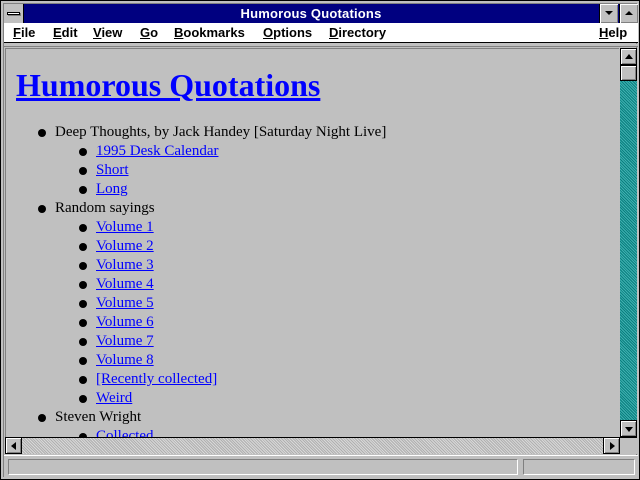 This screenshot has width=640, height=480. What do you see at coordinates (24, 33) in the screenshot?
I see `menu-file: File` at bounding box center [24, 33].